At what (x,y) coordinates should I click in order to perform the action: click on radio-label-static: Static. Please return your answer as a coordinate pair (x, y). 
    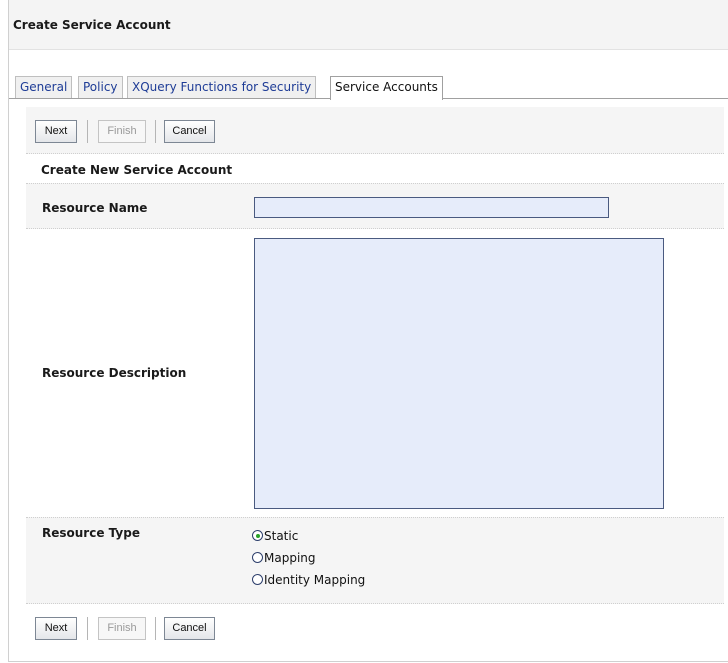
    Looking at the image, I should click on (281, 536).